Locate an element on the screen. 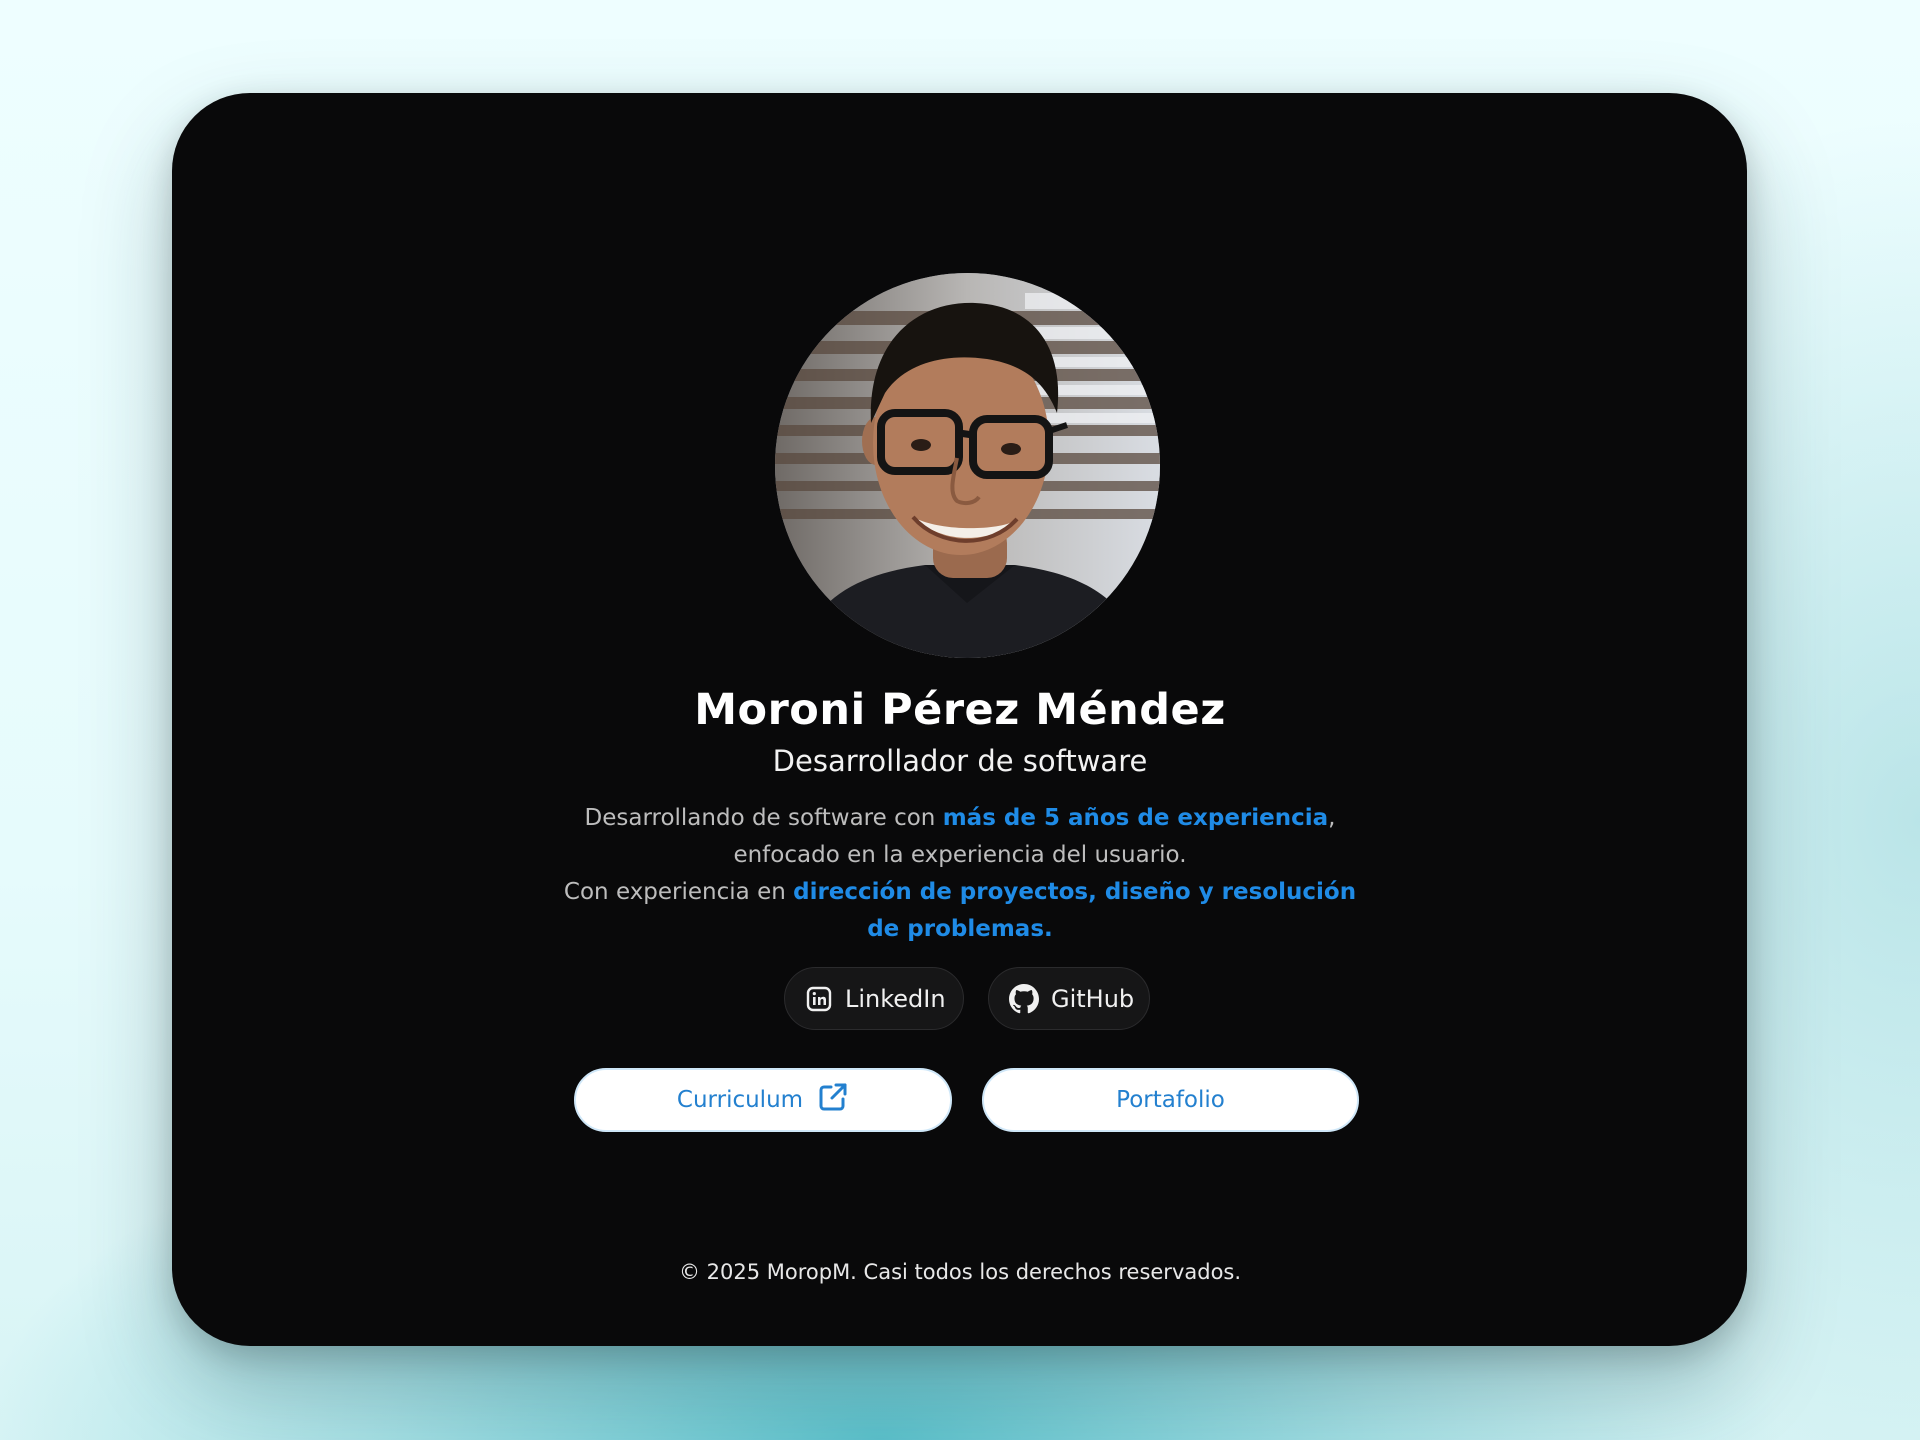  portfolio-button: Portafolio is located at coordinates (1170, 1100).